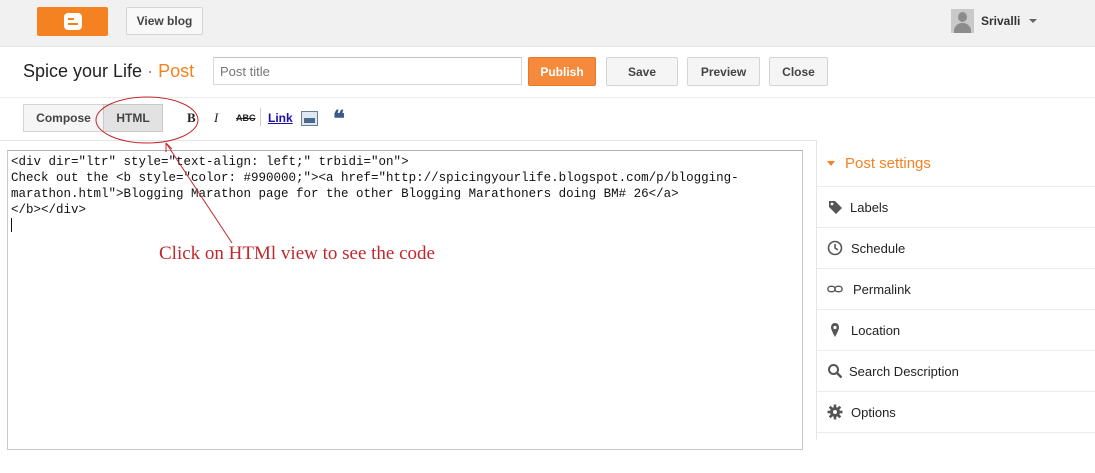  I want to click on top-bar: View blog Srivalli, so click(547, 23).